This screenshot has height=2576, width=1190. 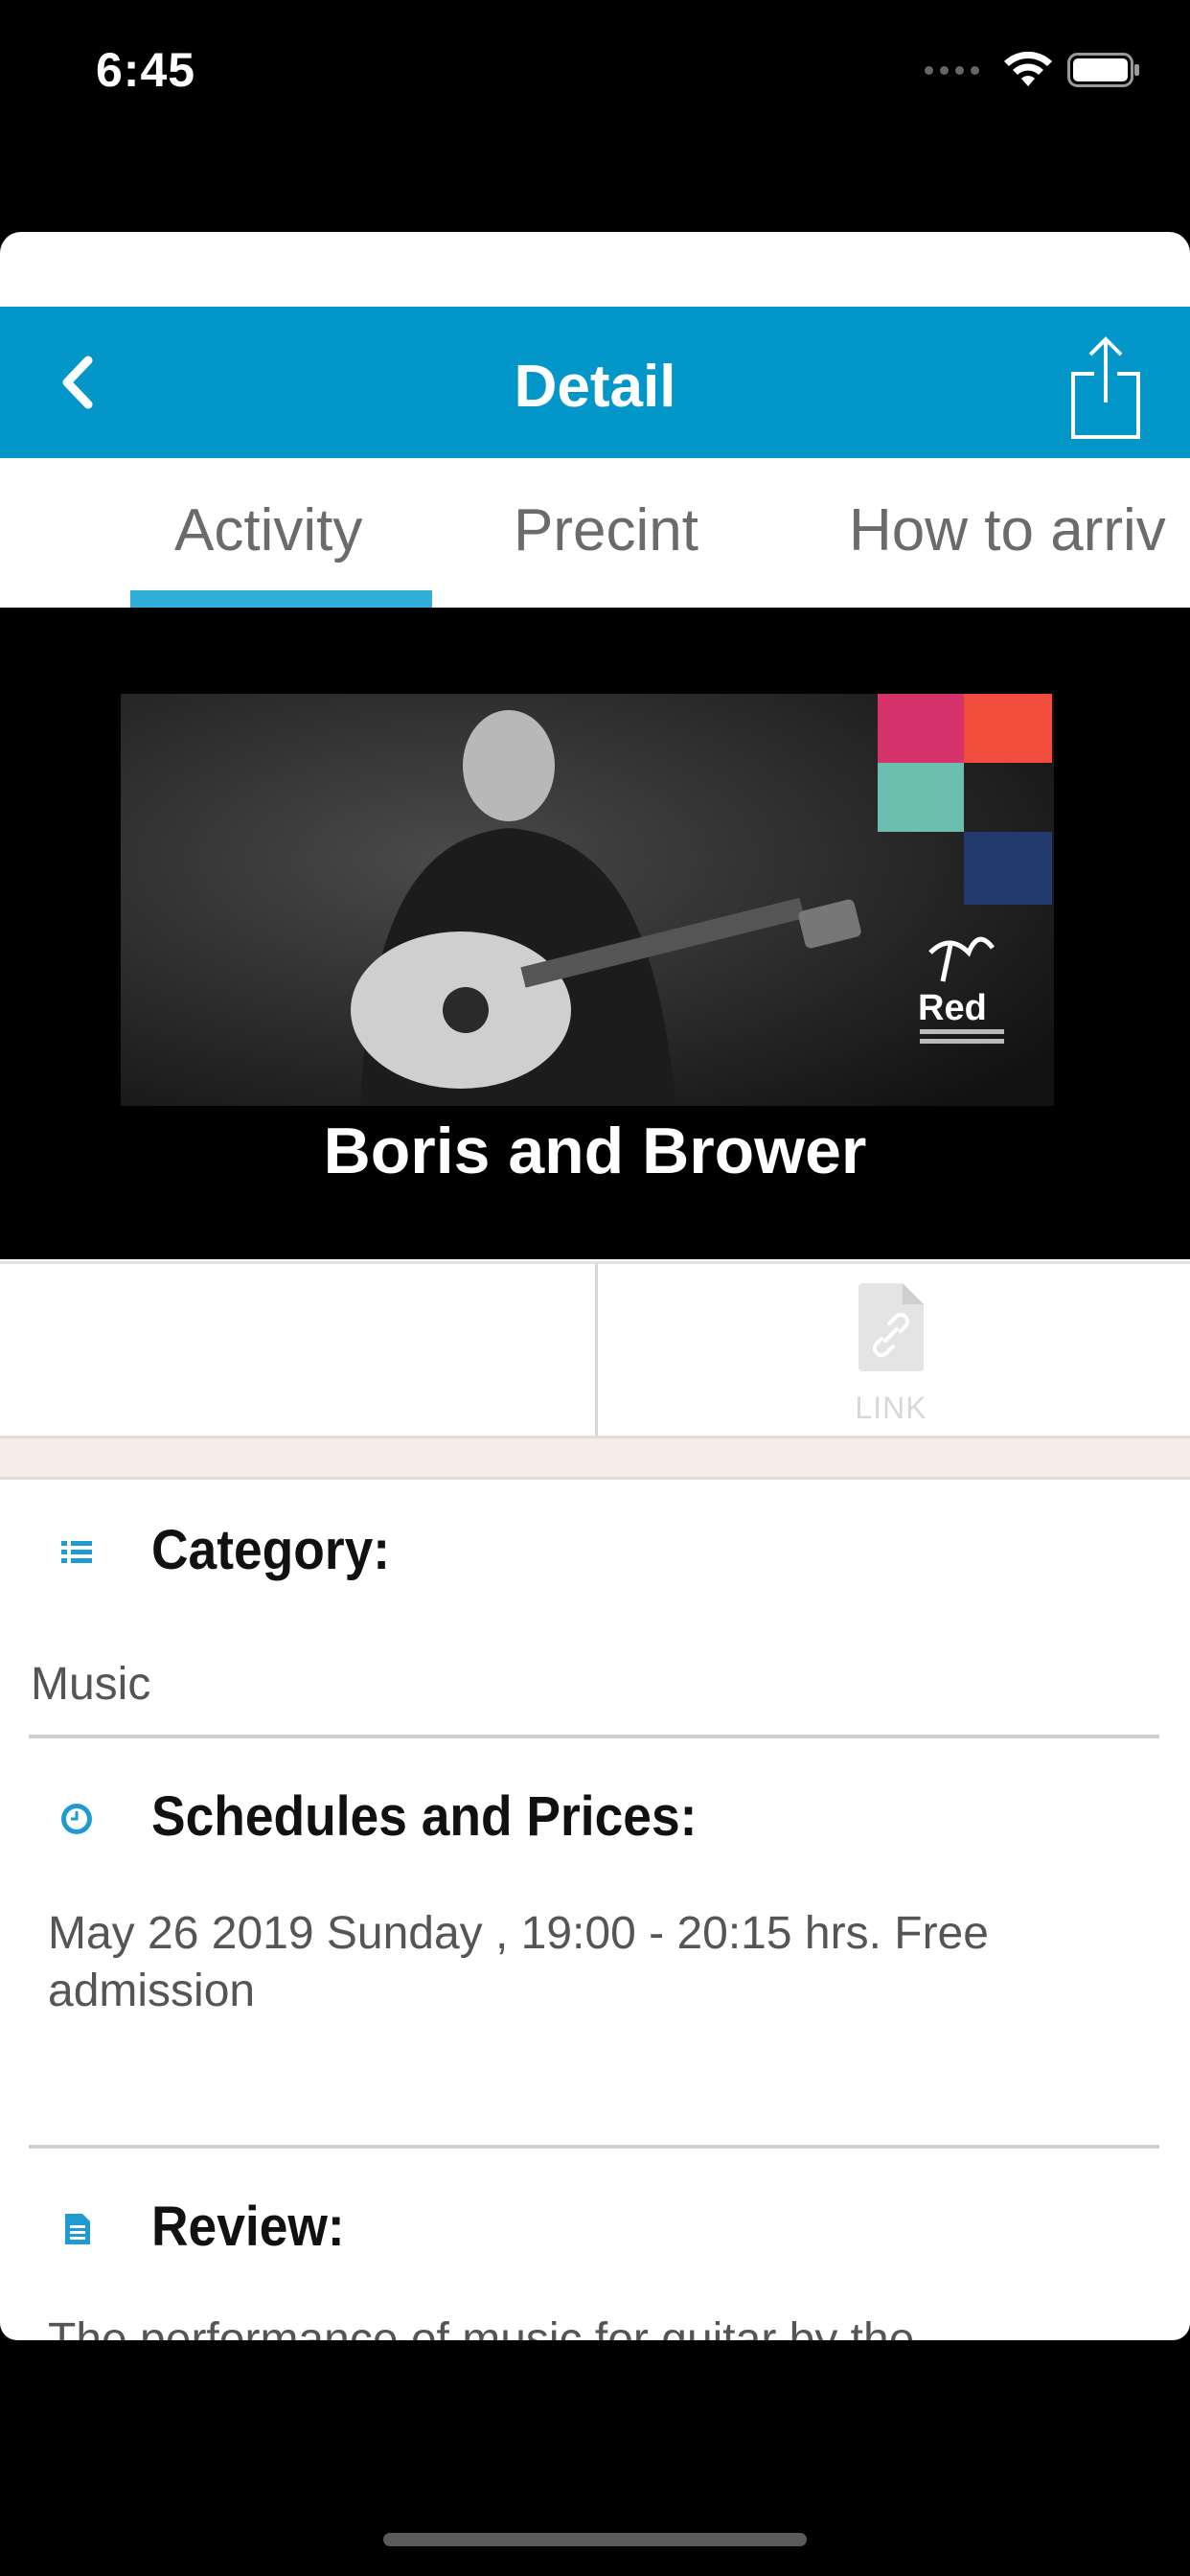 I want to click on schedules-heading: Schedules and Prices:, so click(x=425, y=1816).